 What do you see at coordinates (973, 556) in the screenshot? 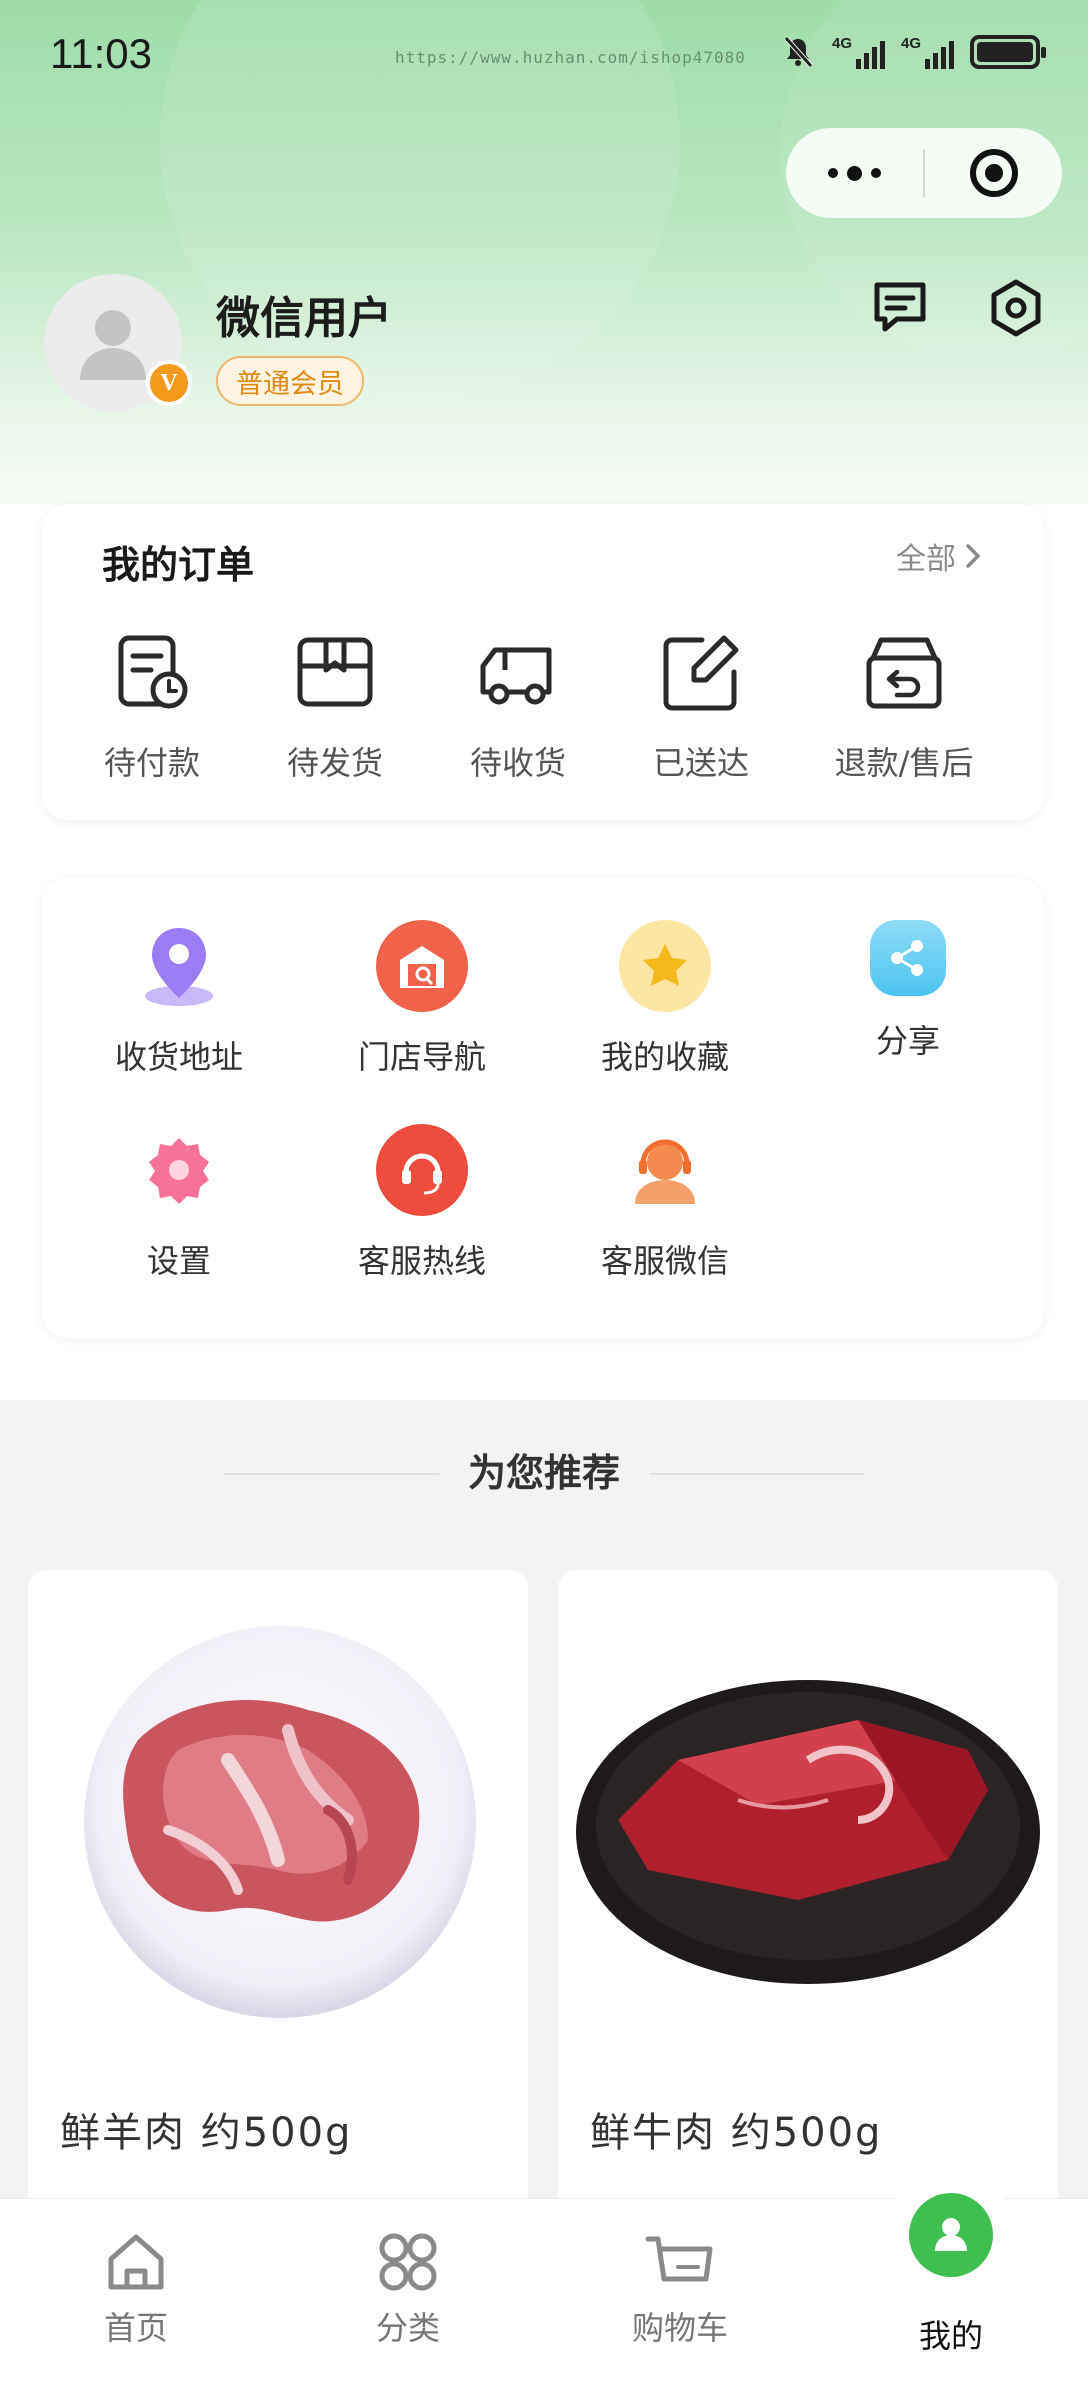
I see `chevron-right-icon` at bounding box center [973, 556].